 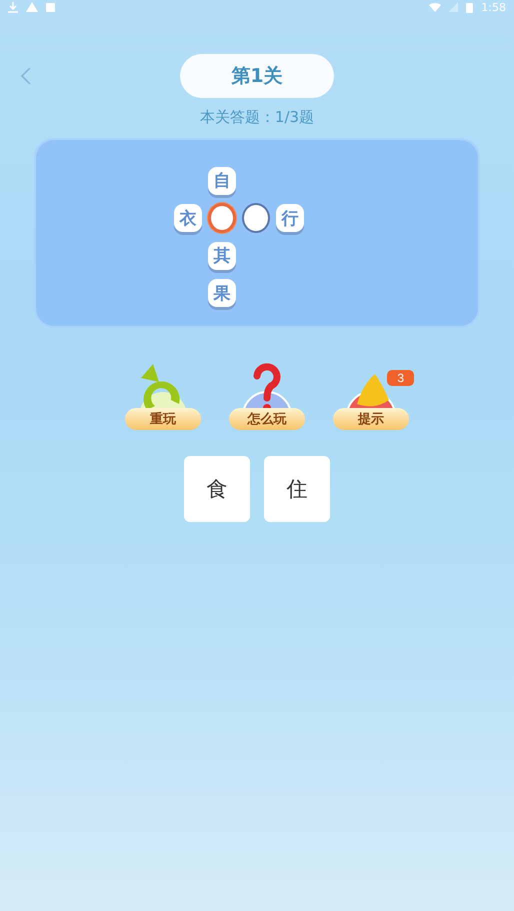 I want to click on hint-count-badge: 3, so click(x=400, y=378).